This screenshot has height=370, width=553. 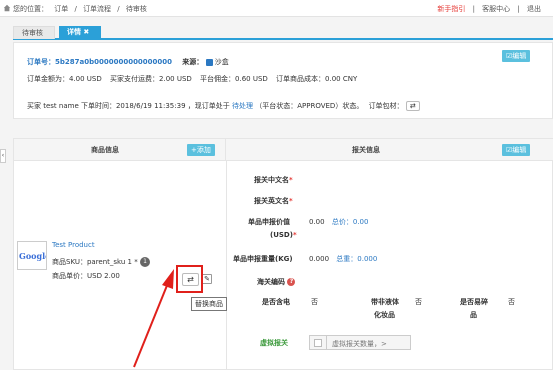 I want to click on order-edit-label: 编辑, so click(x=519, y=56).